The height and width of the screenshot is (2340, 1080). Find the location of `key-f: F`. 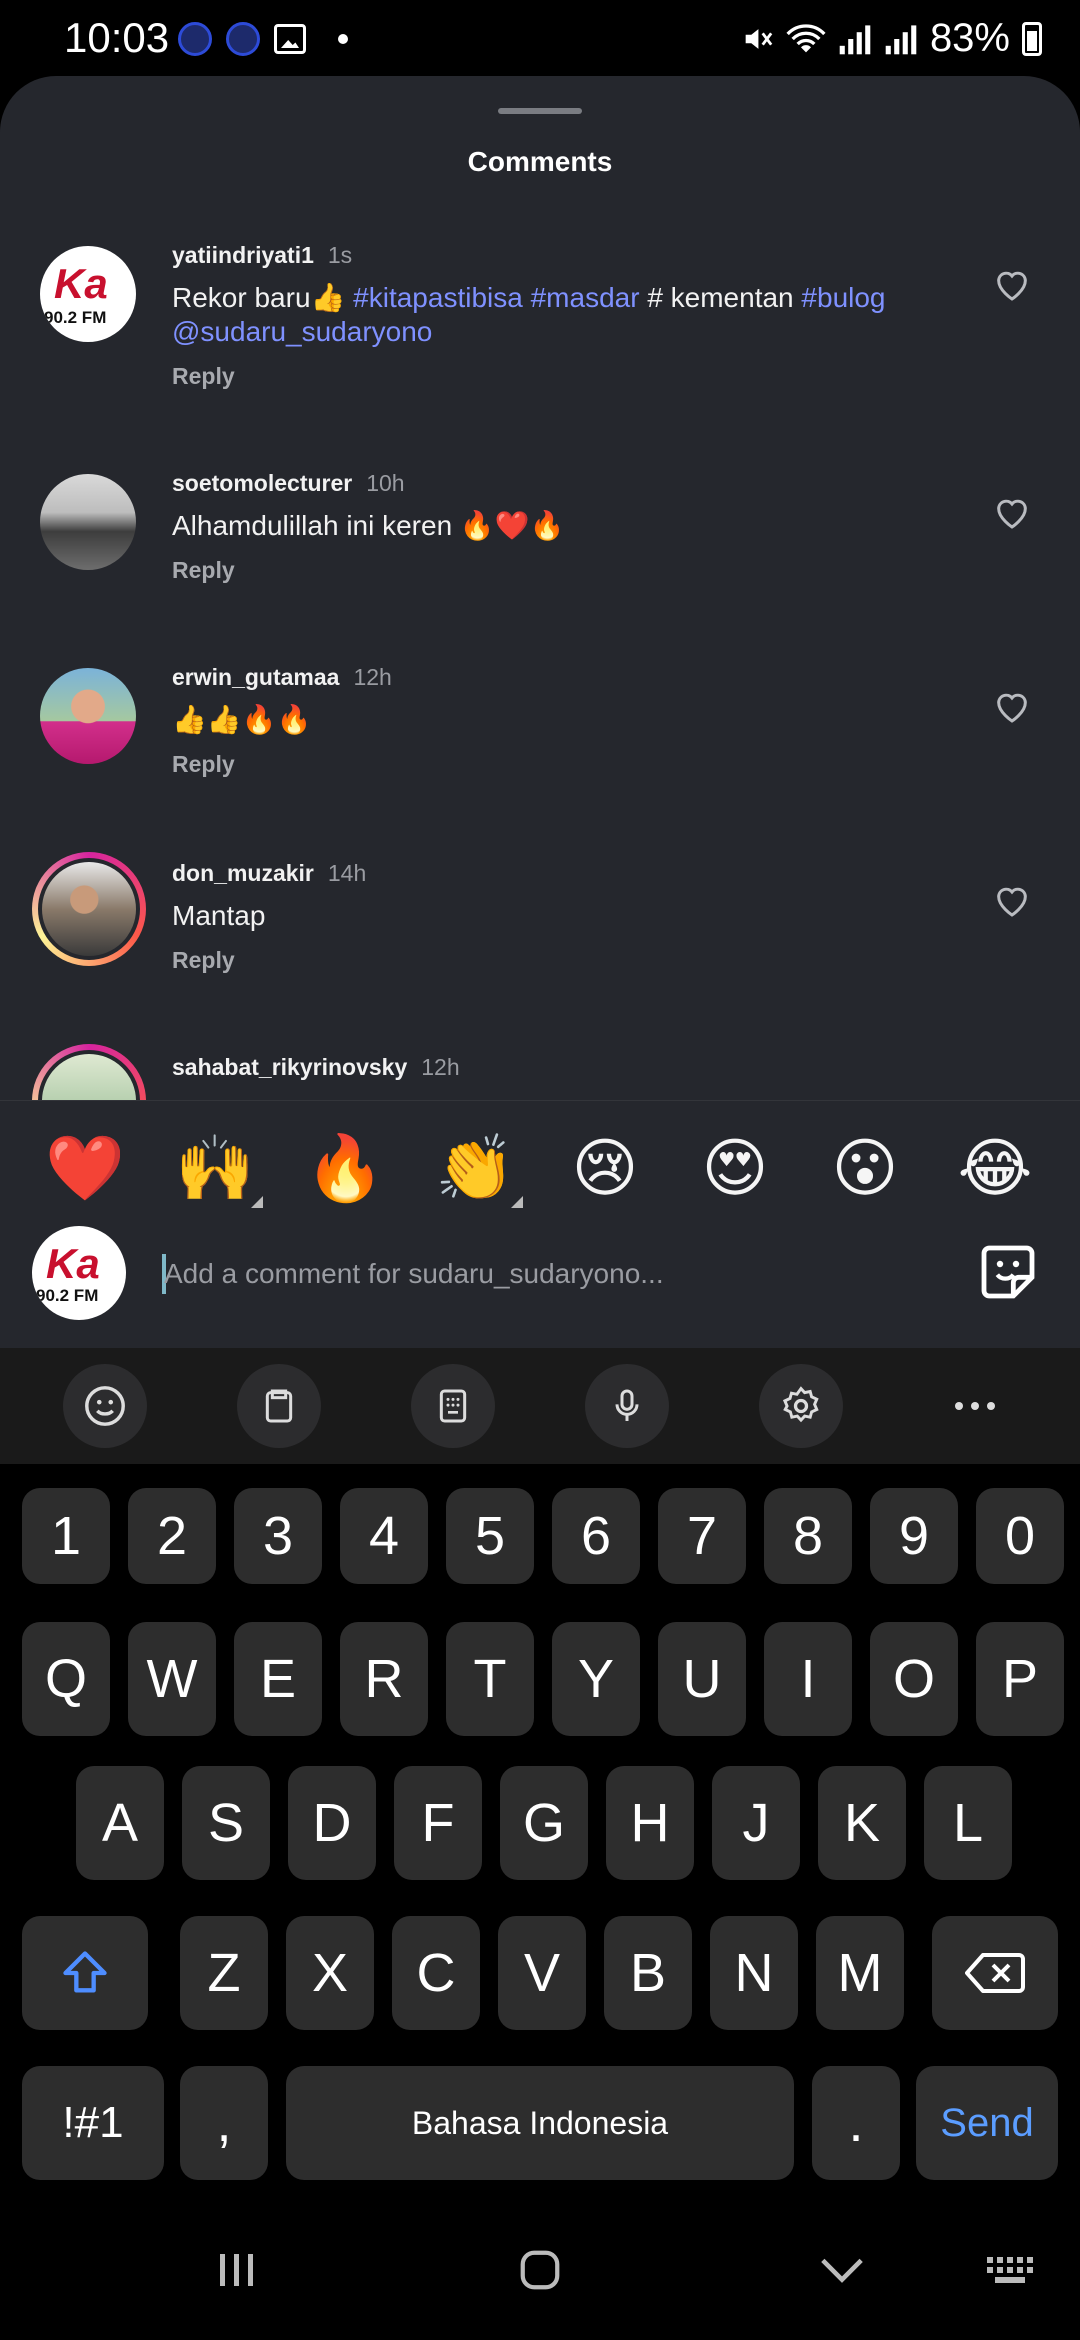

key-f: F is located at coordinates (438, 1823).